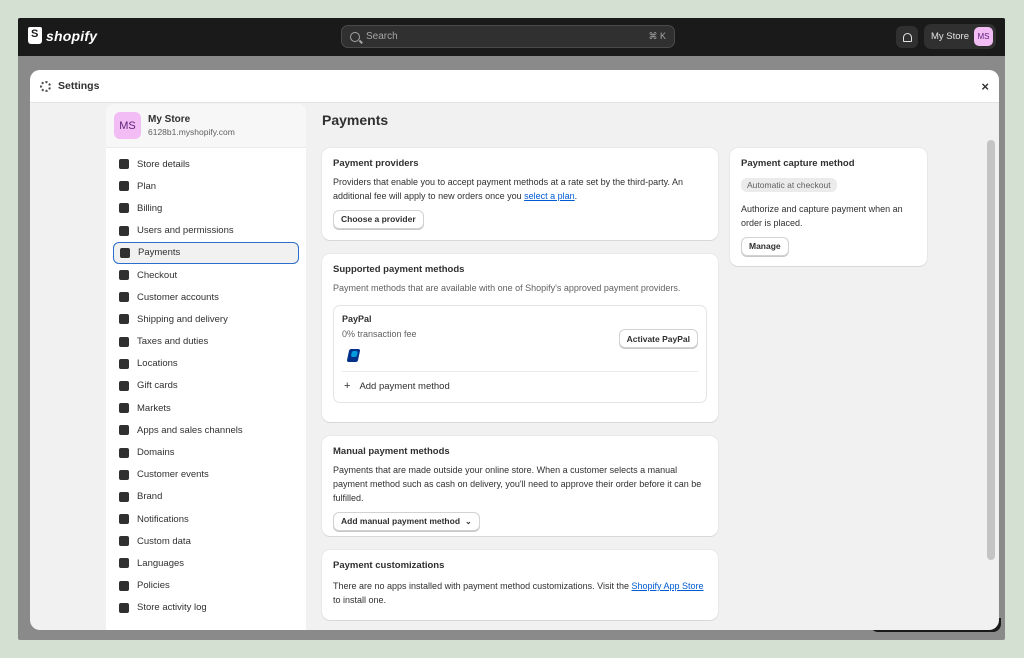 Image resolution: width=1024 pixels, height=658 pixels. Describe the element at coordinates (150, 208) in the screenshot. I see `sidebar-item-label: Billing` at that location.